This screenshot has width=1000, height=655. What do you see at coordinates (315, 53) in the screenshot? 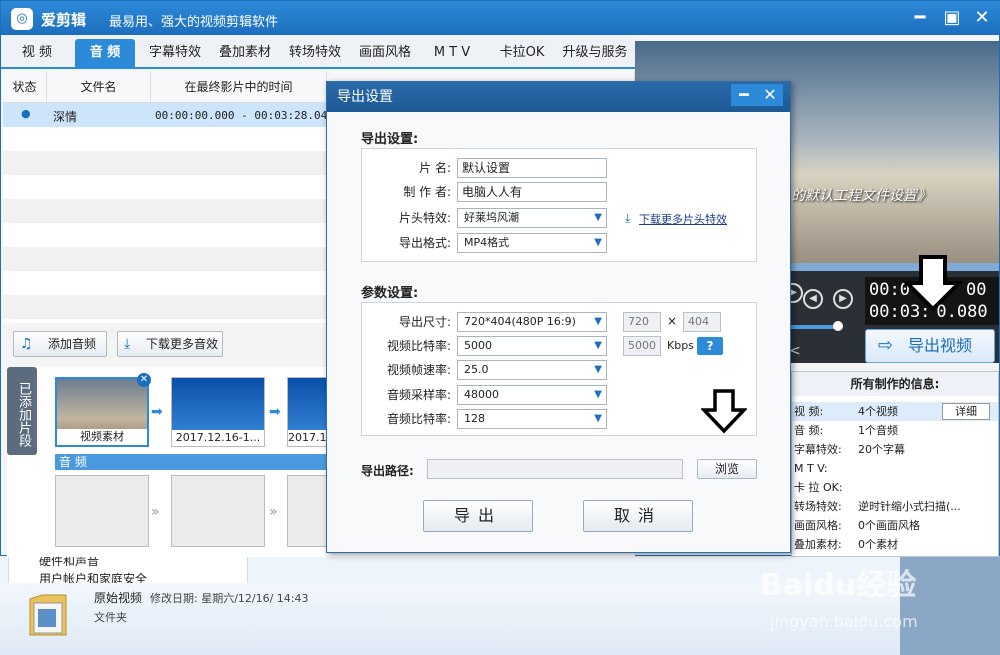
I see `tab-transitions: 转场特效` at bounding box center [315, 53].